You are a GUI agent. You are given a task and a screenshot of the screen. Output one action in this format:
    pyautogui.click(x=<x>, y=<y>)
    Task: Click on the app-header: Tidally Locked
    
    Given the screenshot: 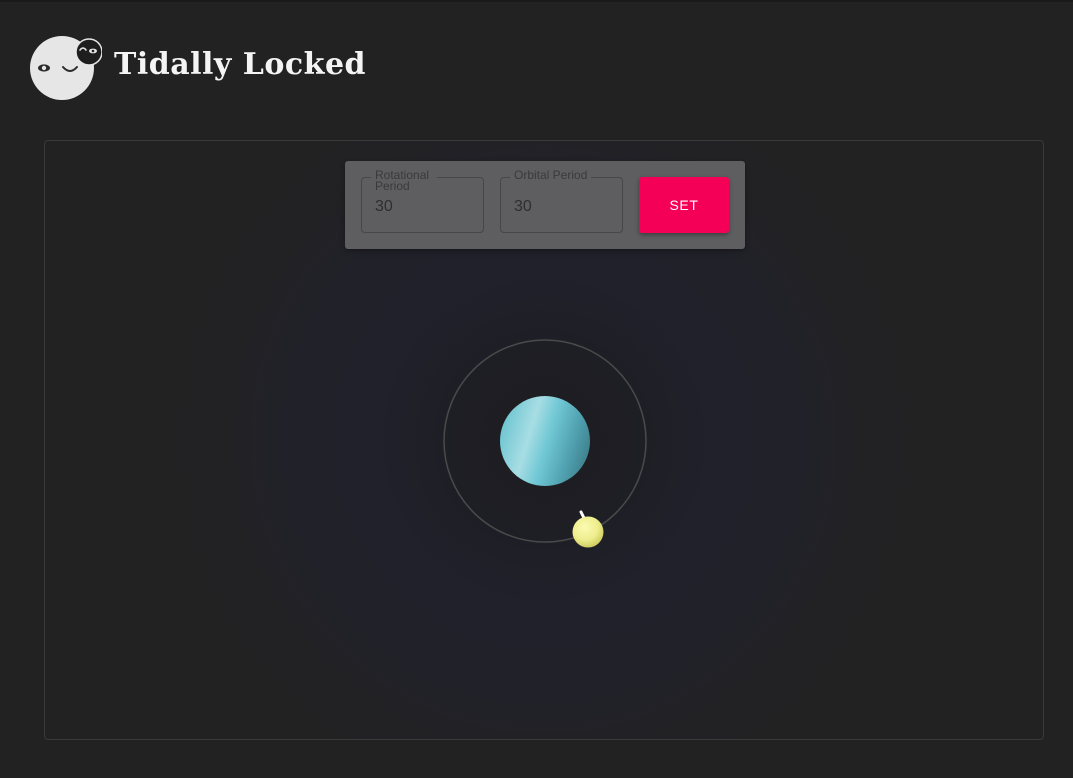 What is the action you would take?
    pyautogui.click(x=198, y=68)
    